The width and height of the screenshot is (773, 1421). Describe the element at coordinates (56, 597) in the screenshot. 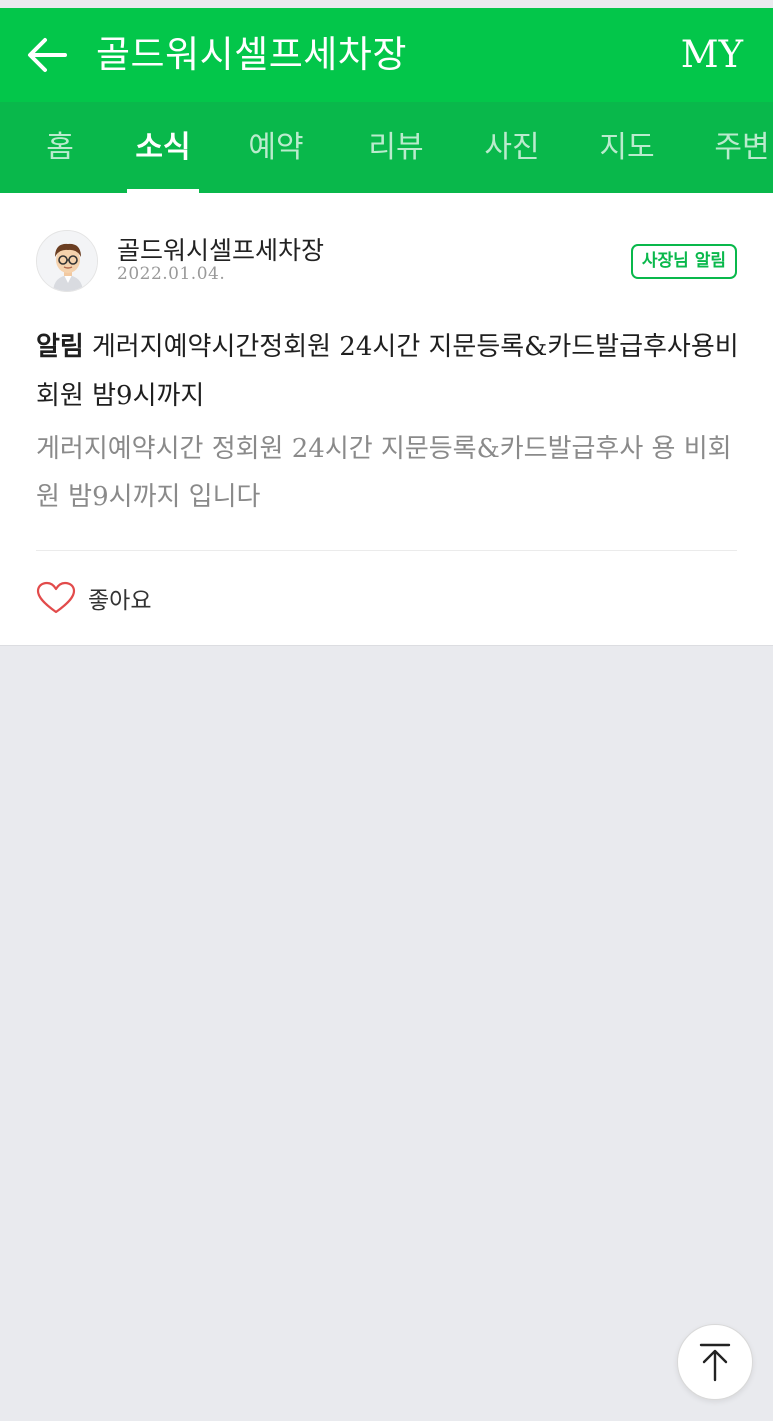

I see `heart-outline-icon` at that location.